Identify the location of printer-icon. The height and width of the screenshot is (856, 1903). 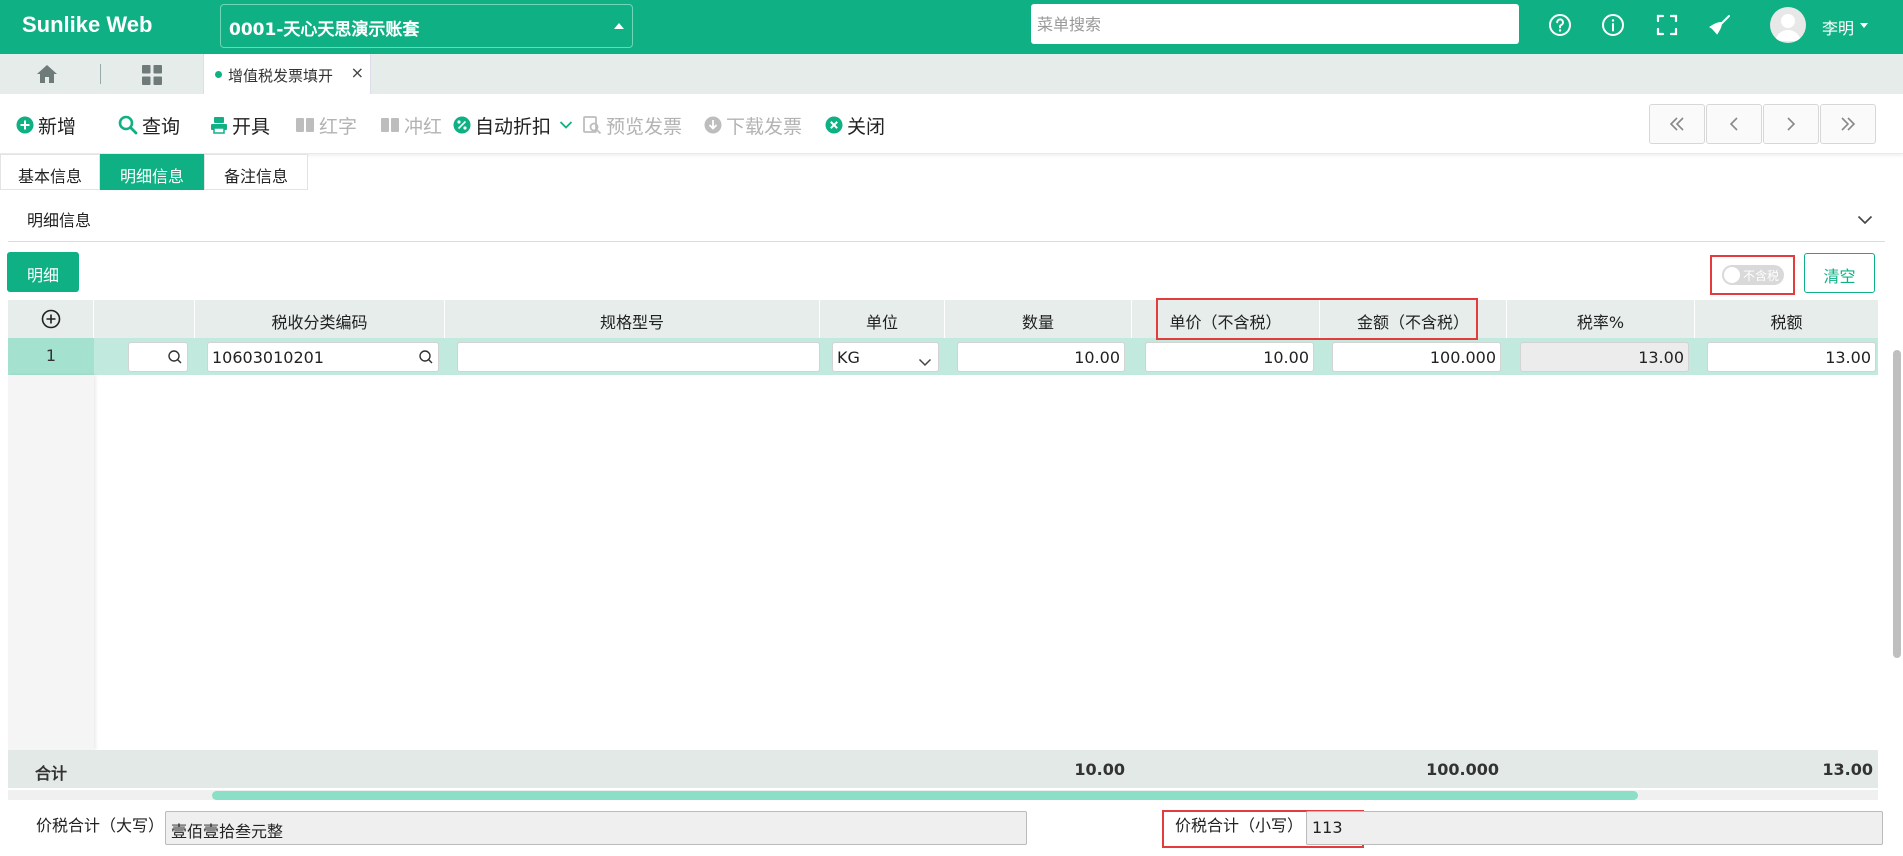
(219, 125).